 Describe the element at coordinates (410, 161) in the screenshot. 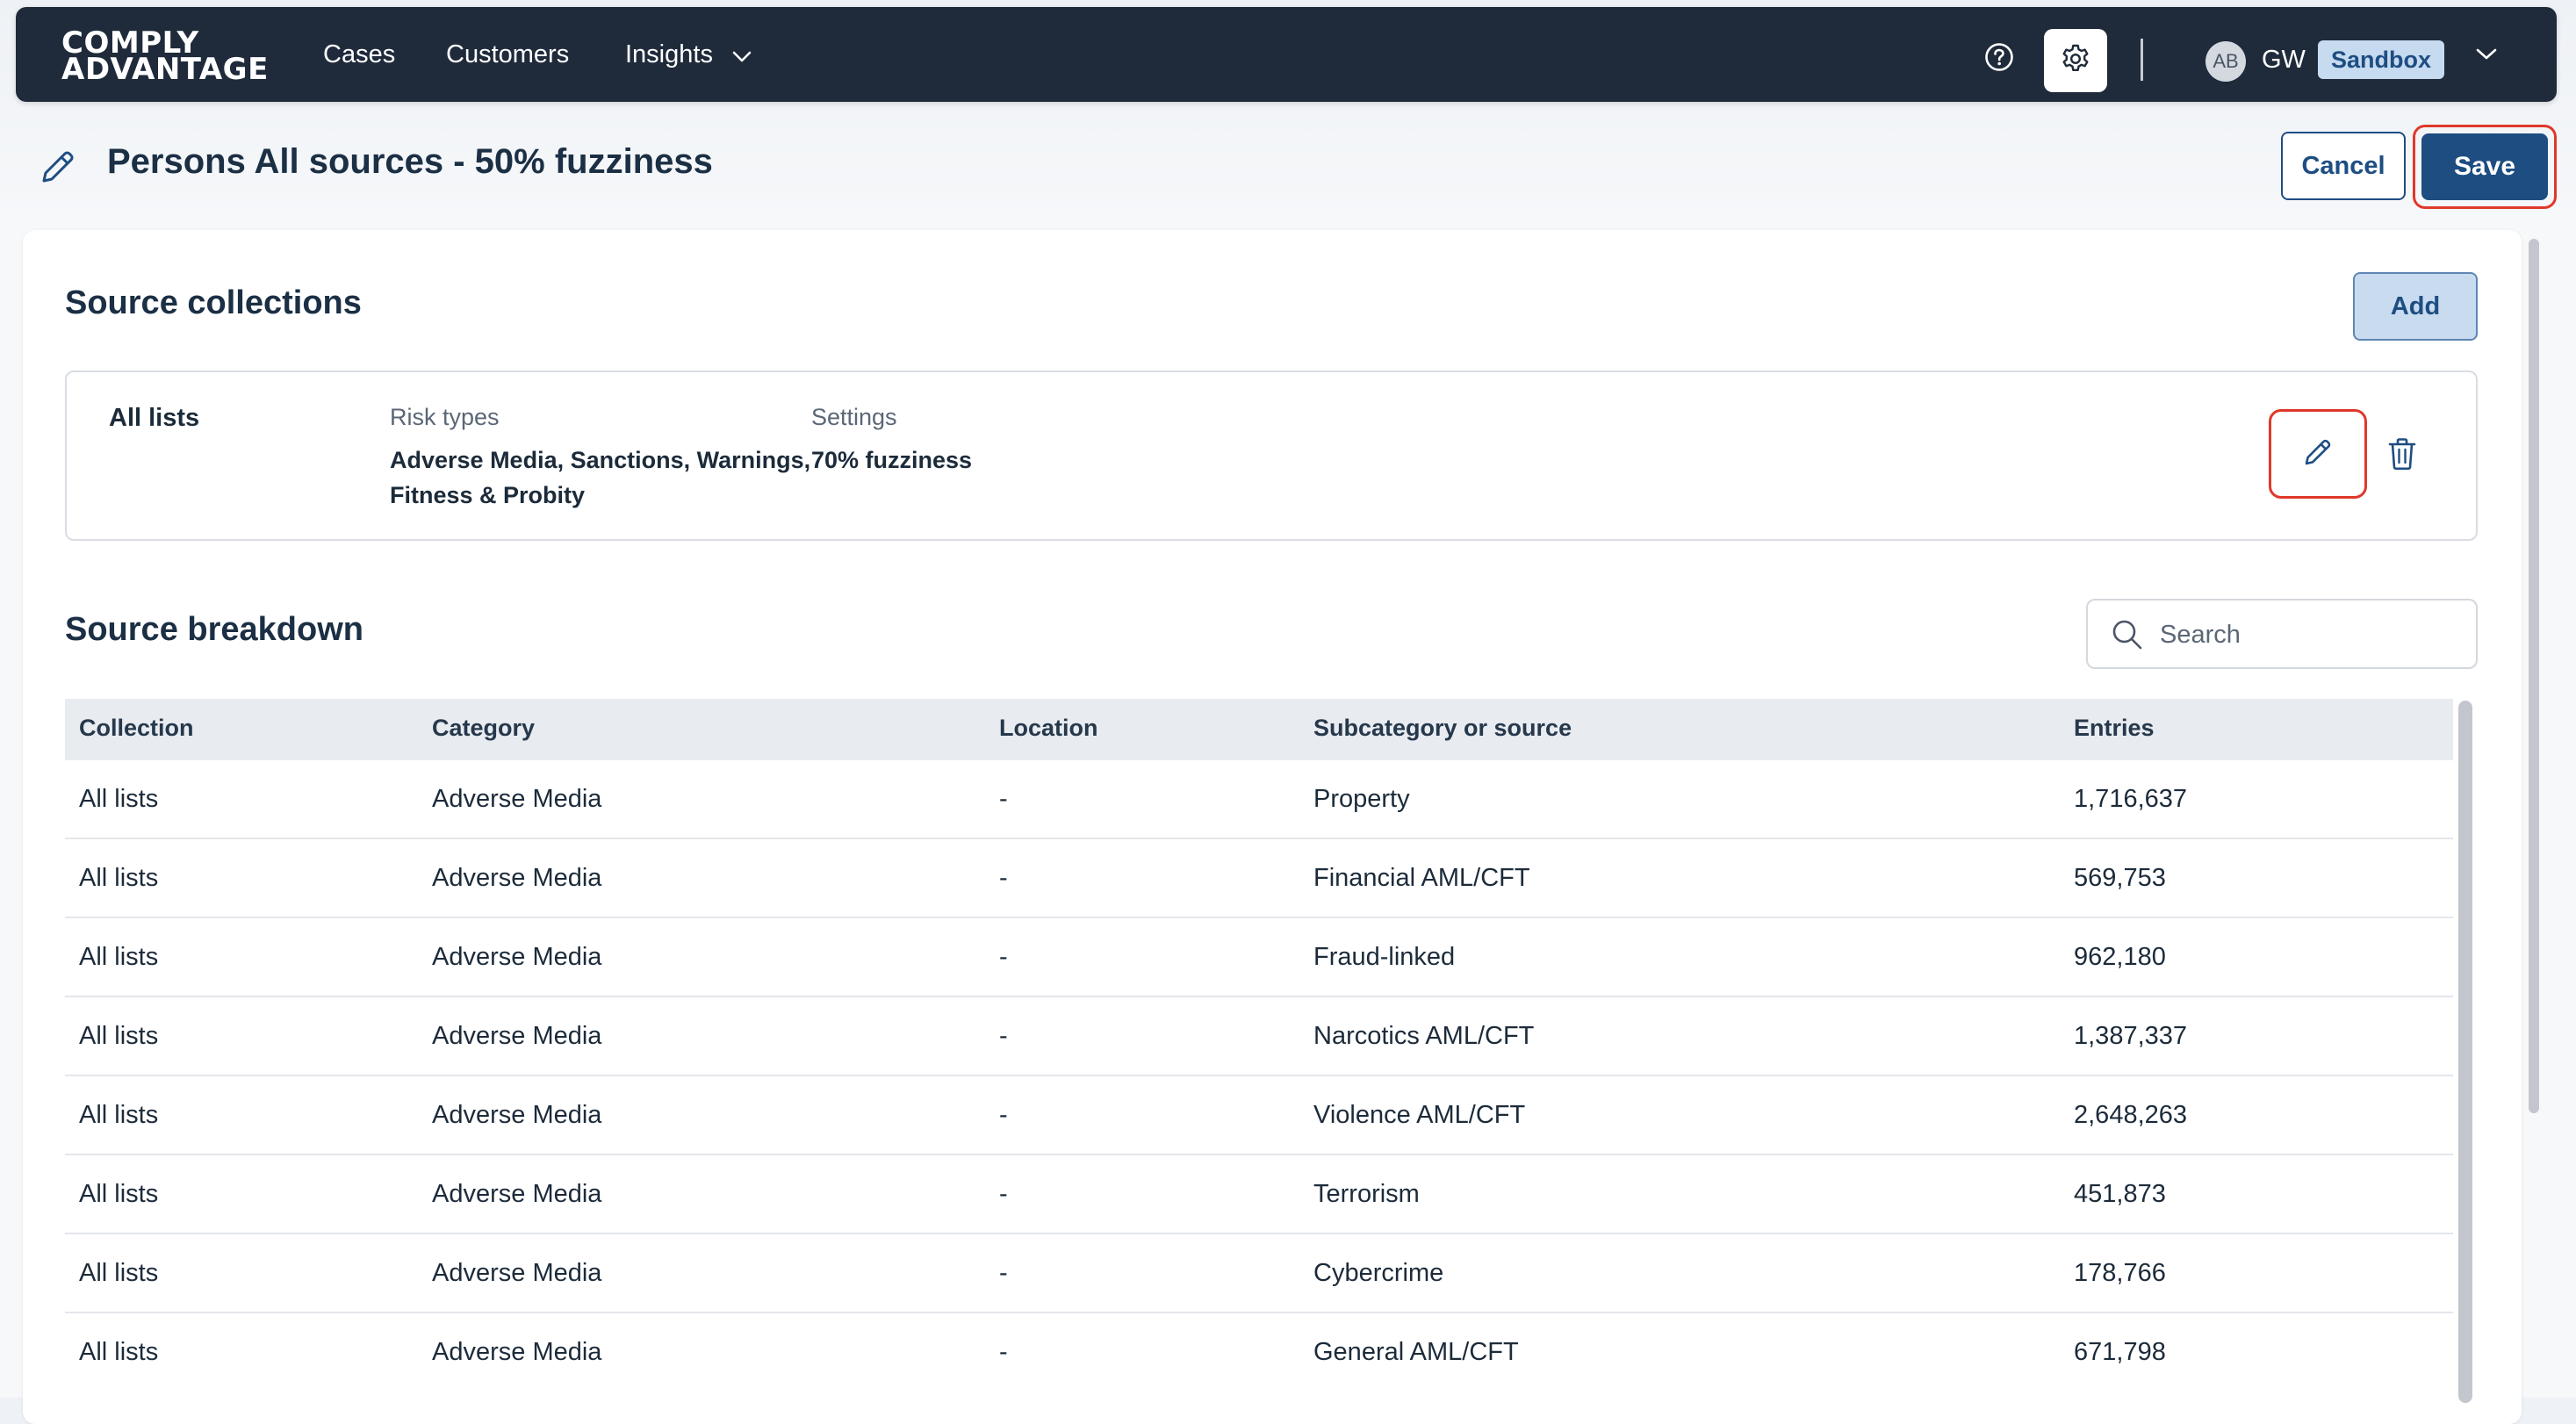

I see `page-title: Persons All sources - 50% fuzziness` at that location.